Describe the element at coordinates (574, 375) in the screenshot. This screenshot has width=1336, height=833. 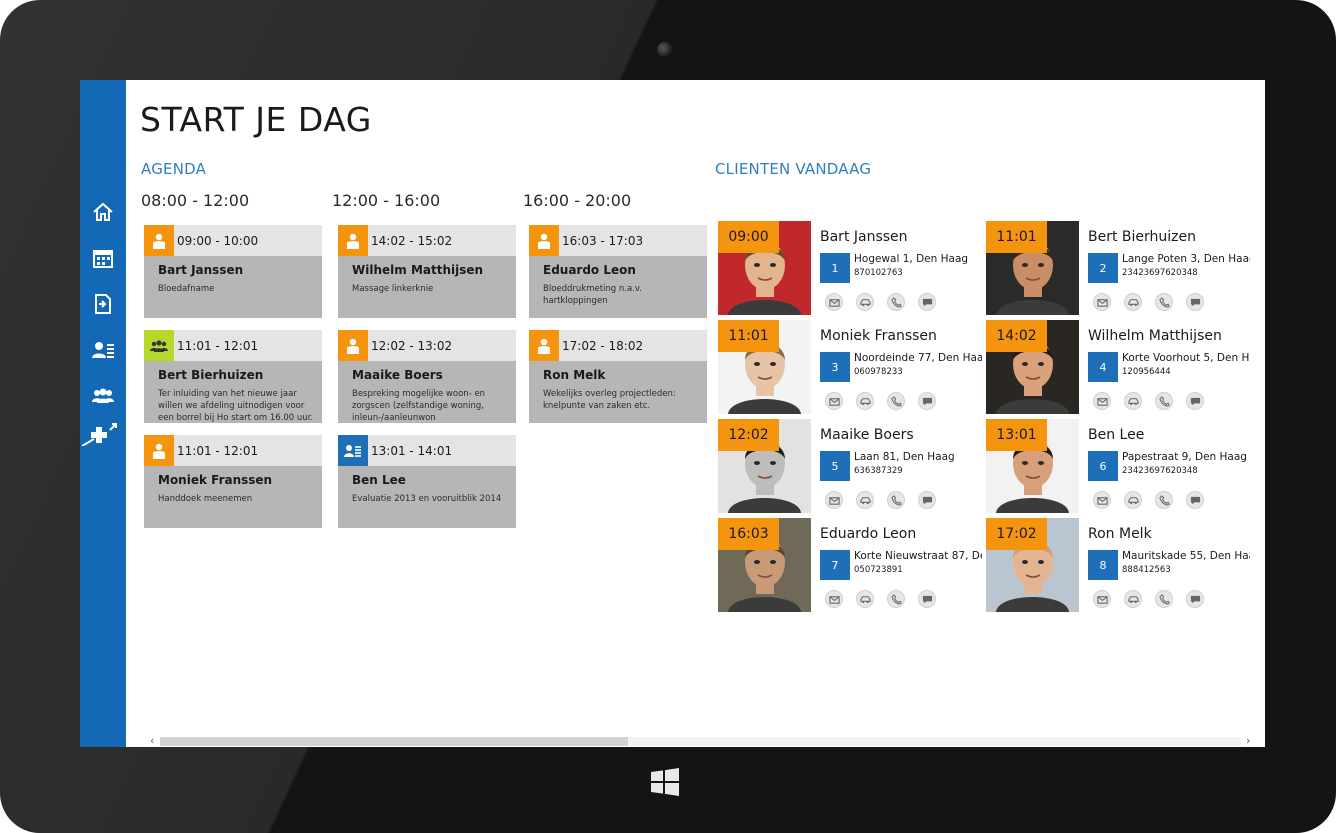
I see `agenda-card-name: Ron Melk` at that location.